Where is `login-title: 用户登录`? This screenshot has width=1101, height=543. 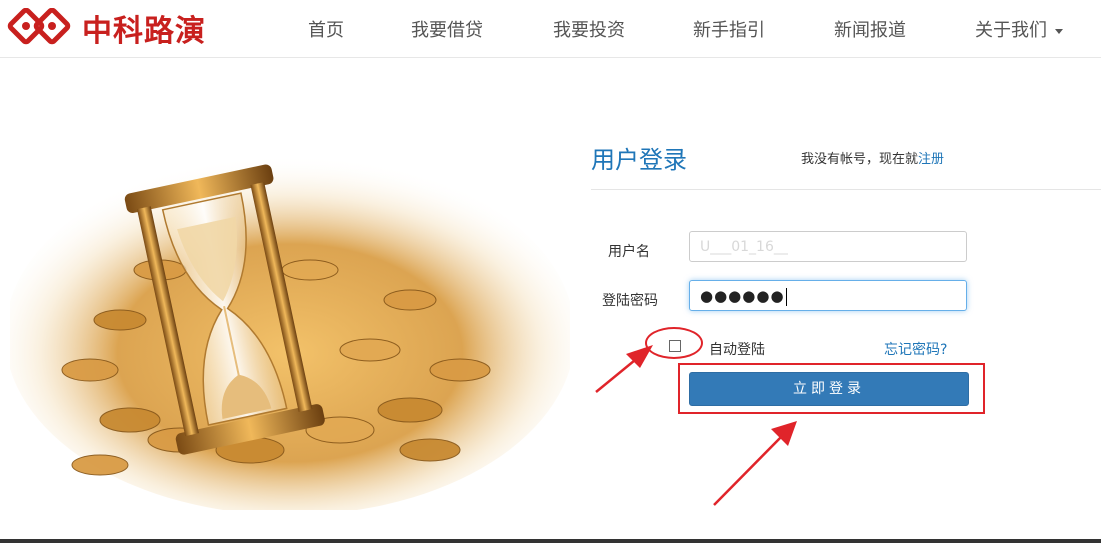
login-title: 用户登录 is located at coordinates (639, 160).